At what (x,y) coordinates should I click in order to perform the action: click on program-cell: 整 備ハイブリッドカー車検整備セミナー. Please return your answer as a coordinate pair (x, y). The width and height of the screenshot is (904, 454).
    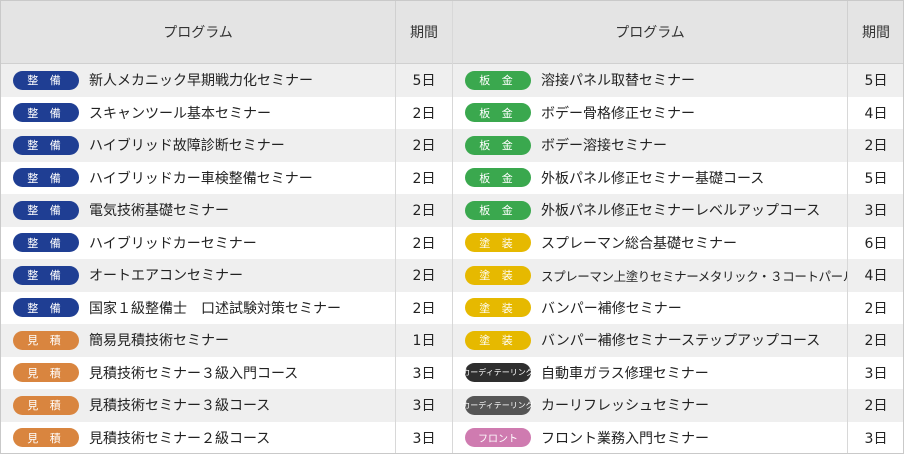
    Looking at the image, I should click on (198, 178).